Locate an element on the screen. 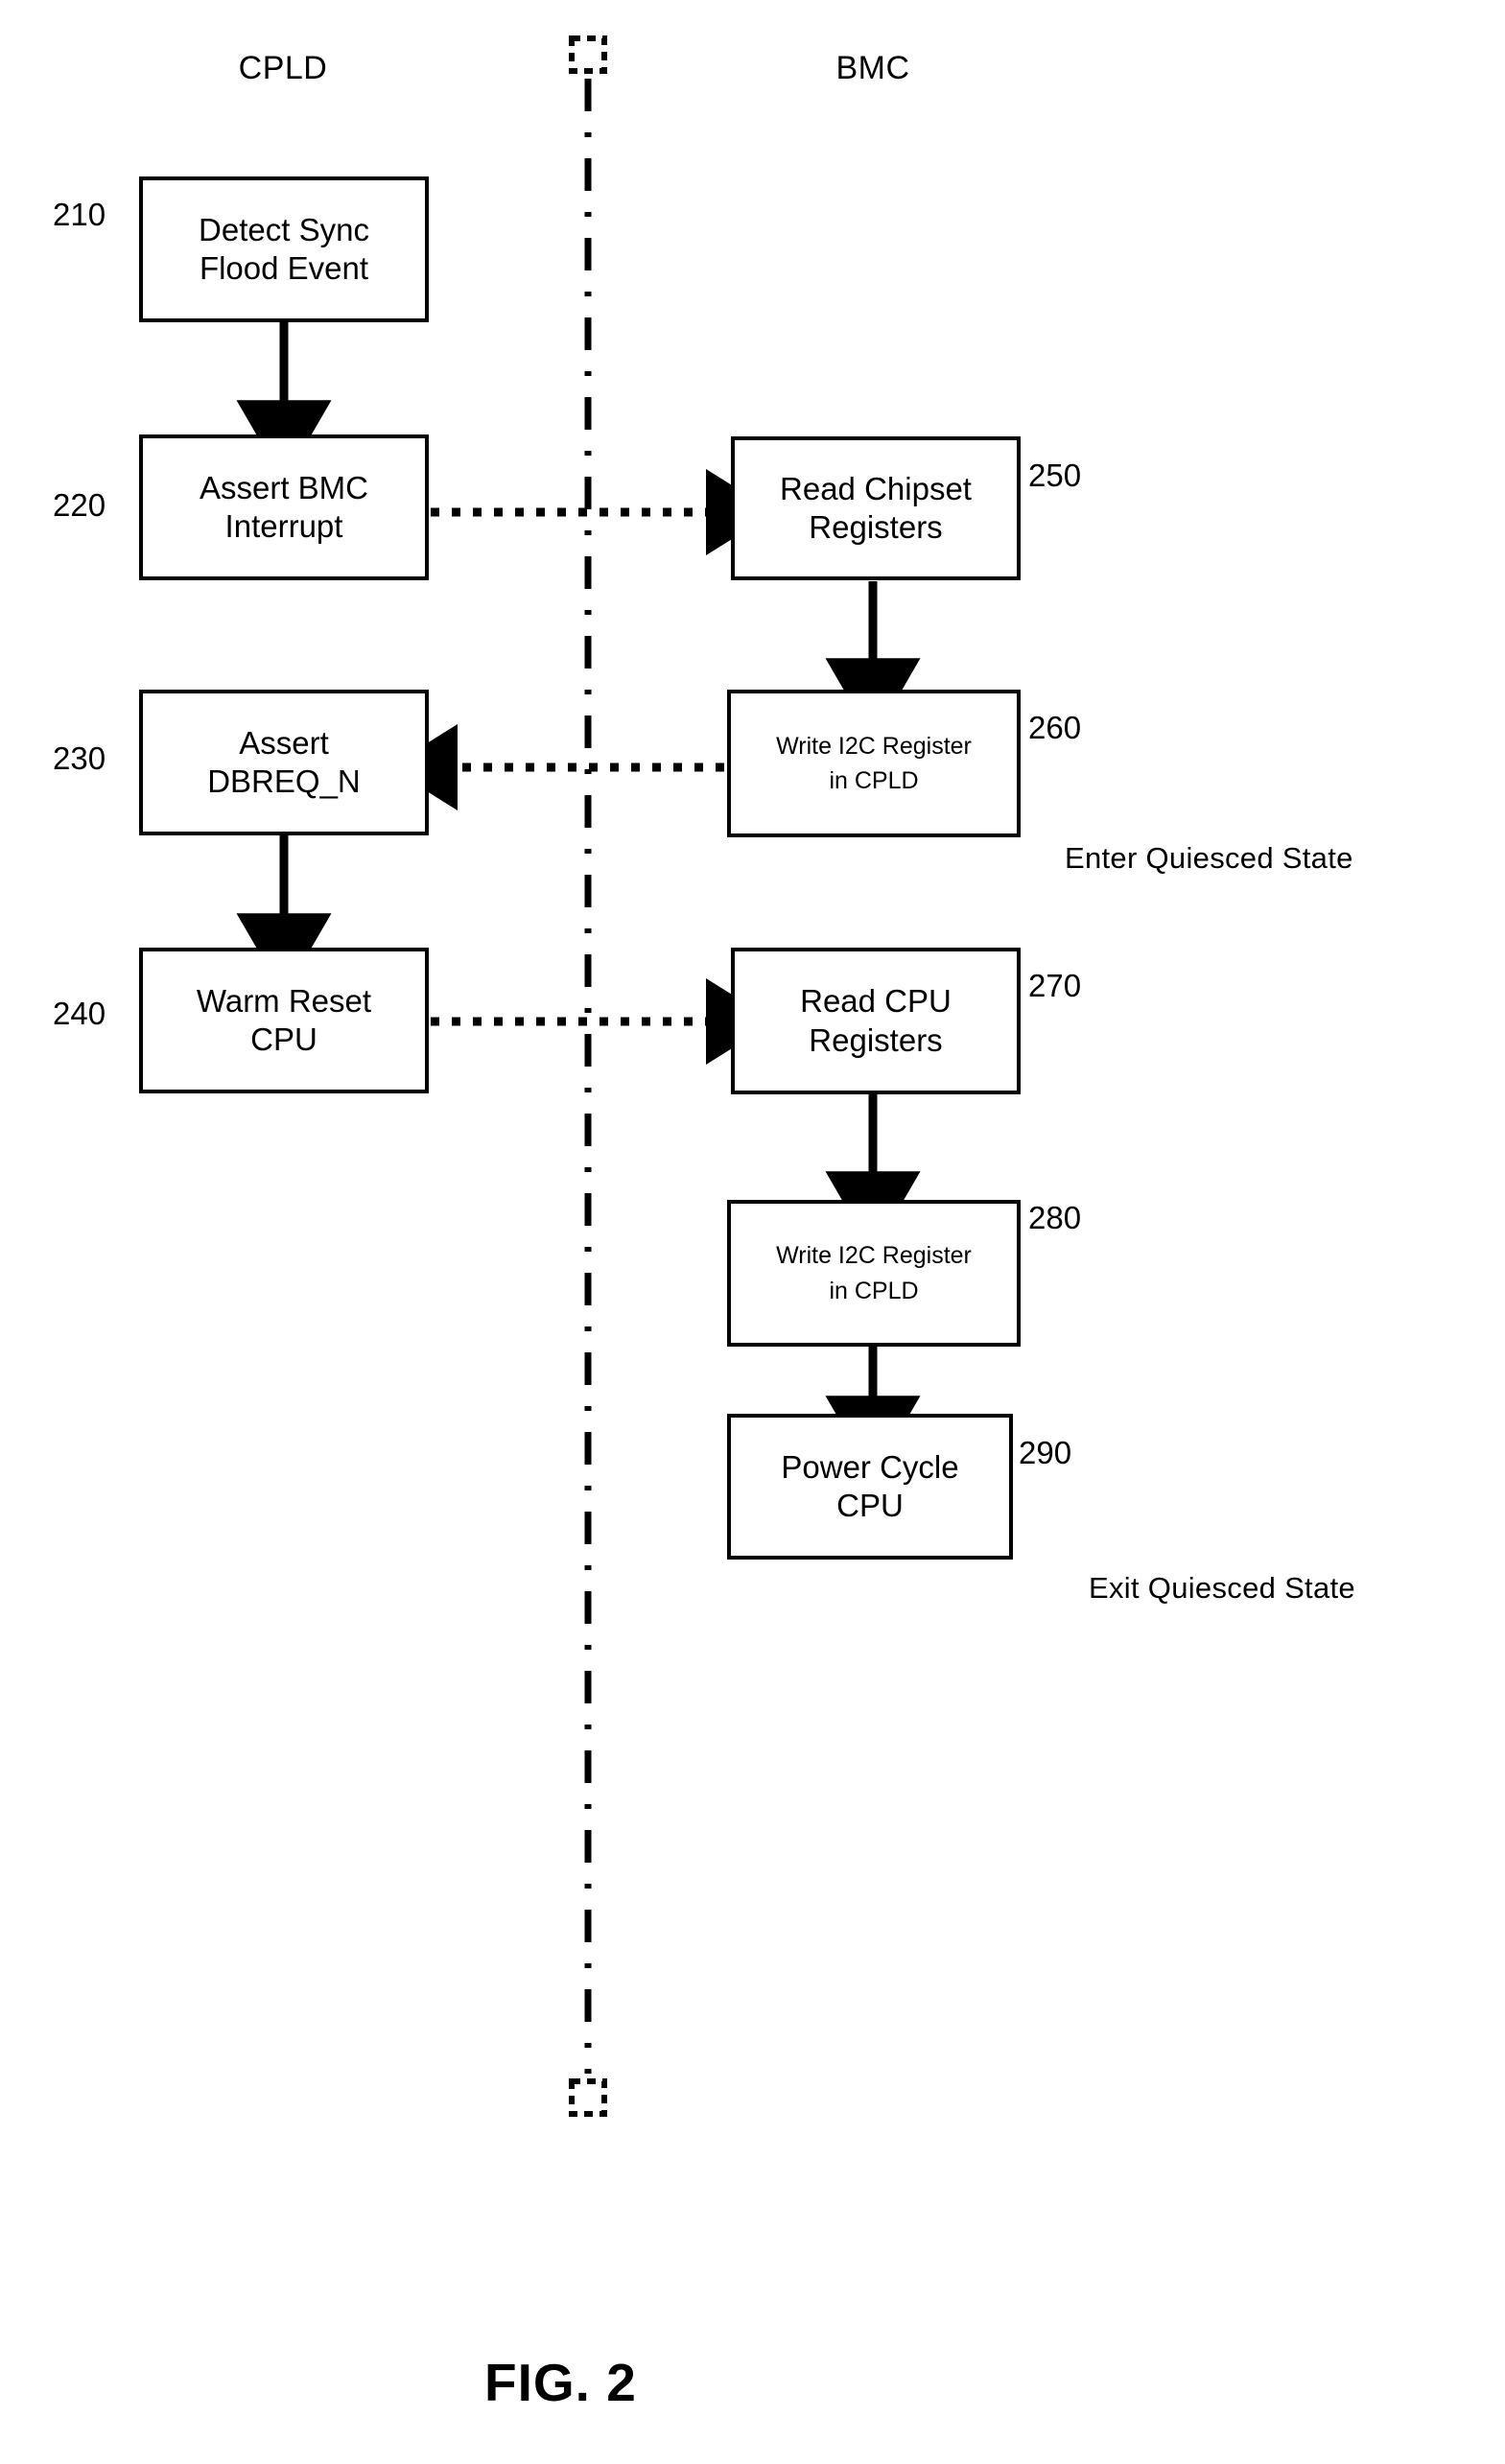 Image resolution: width=1505 pixels, height=2464 pixels. process-box-detect-sync-flood-event: Detect Sync Flood Event is located at coordinates (284, 249).